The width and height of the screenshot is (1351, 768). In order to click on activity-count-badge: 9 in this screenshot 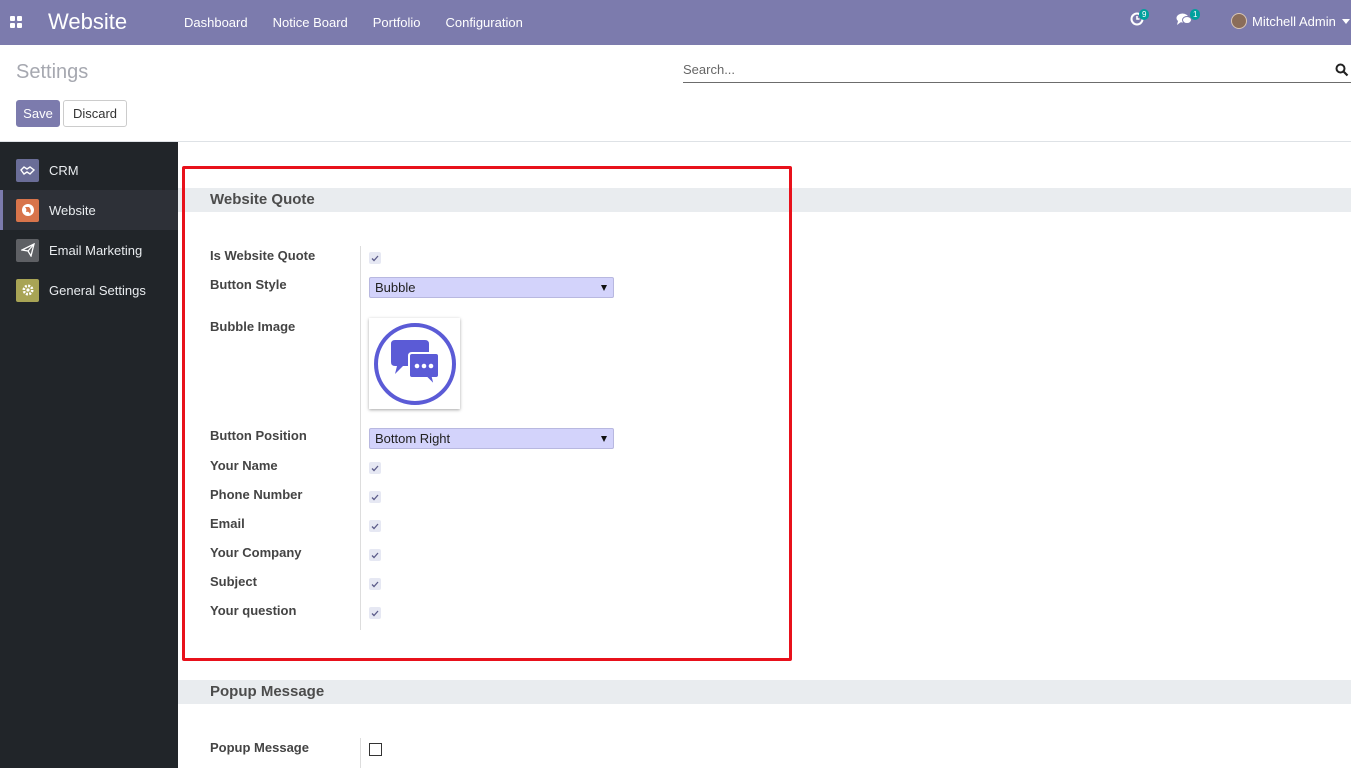, I will do `click(1144, 14)`.